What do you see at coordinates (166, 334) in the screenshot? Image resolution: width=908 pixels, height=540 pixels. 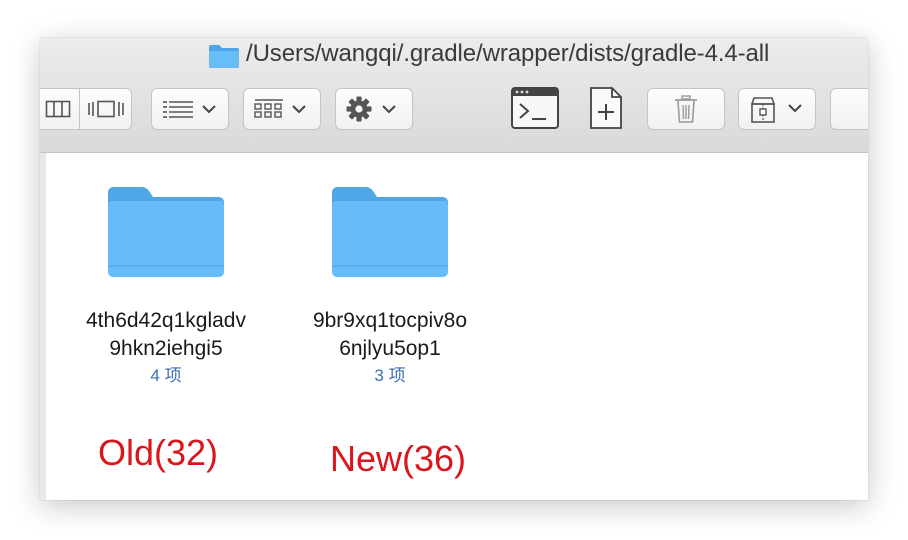 I see `folder-name: 4th6d42q1kgladv 9hkn2iehgi5` at bounding box center [166, 334].